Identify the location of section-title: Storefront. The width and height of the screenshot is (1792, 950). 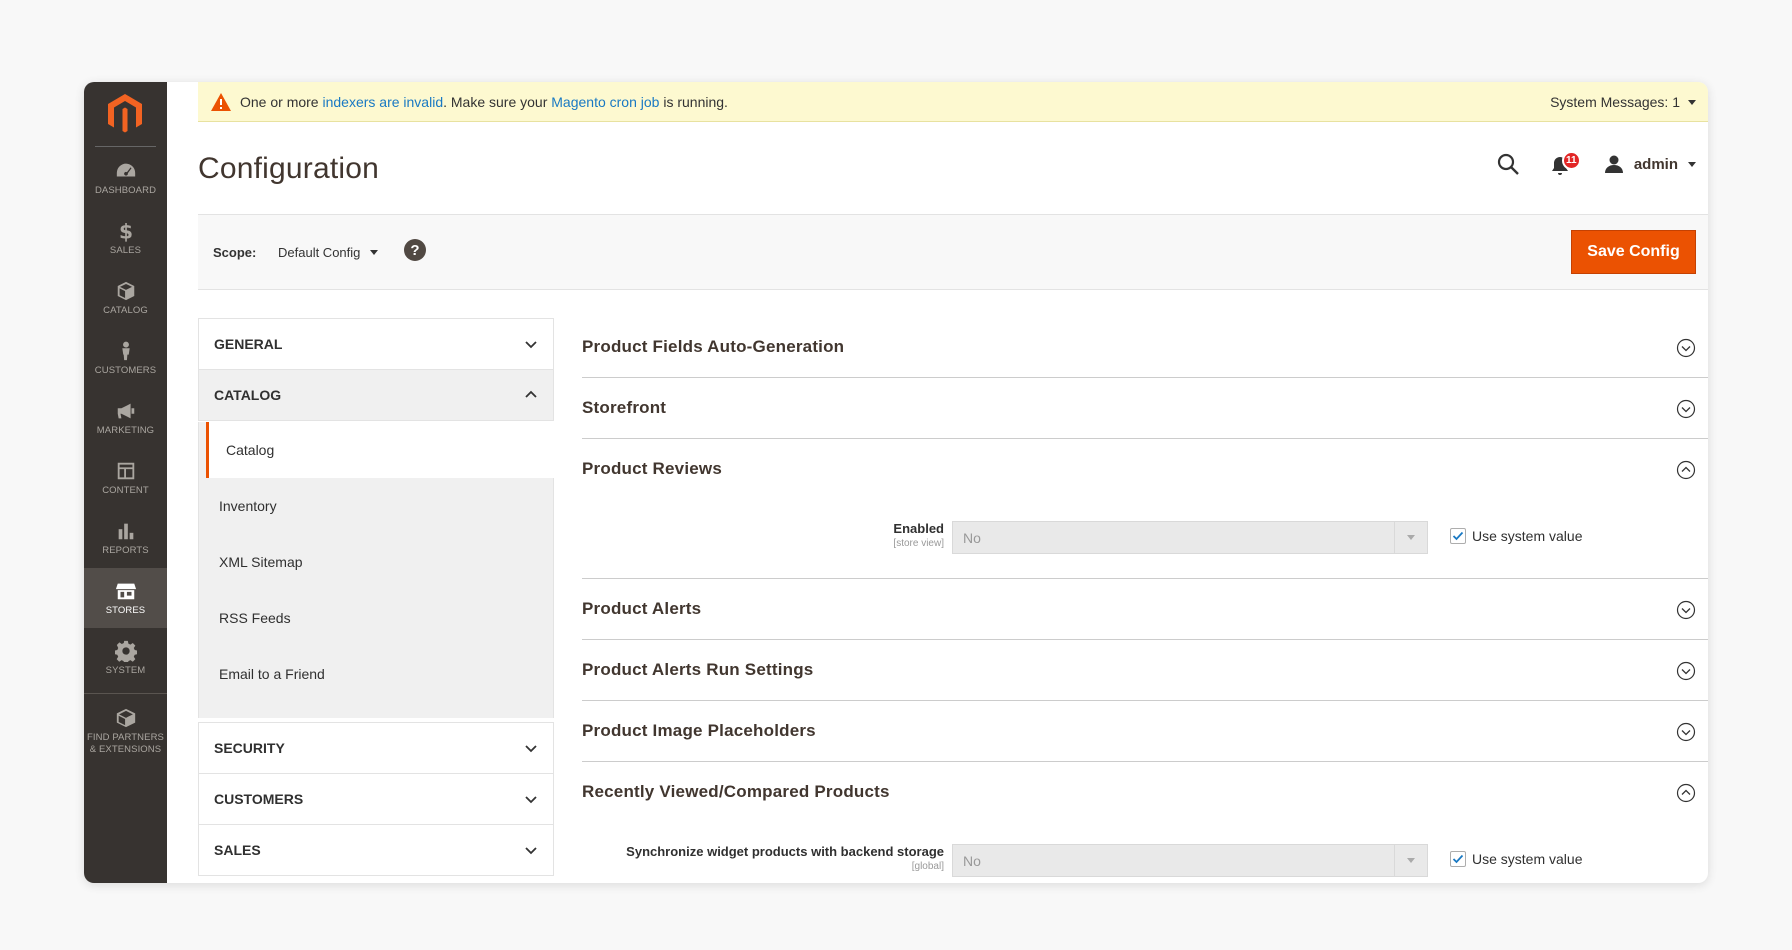
(624, 407).